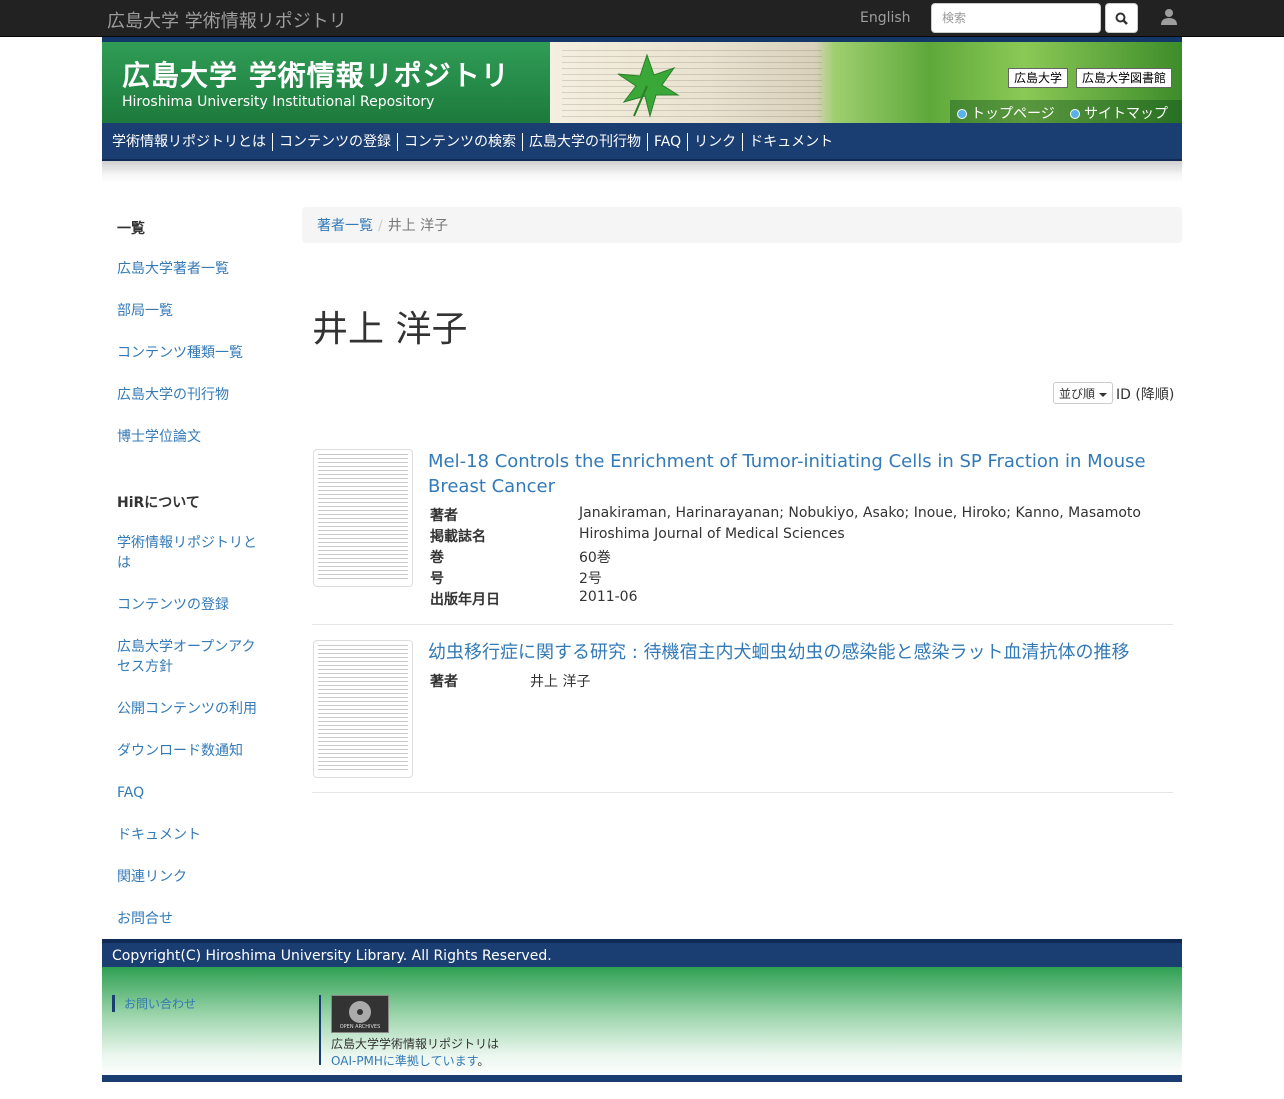 The height and width of the screenshot is (1099, 1284). I want to click on search-icon, so click(1121, 18).